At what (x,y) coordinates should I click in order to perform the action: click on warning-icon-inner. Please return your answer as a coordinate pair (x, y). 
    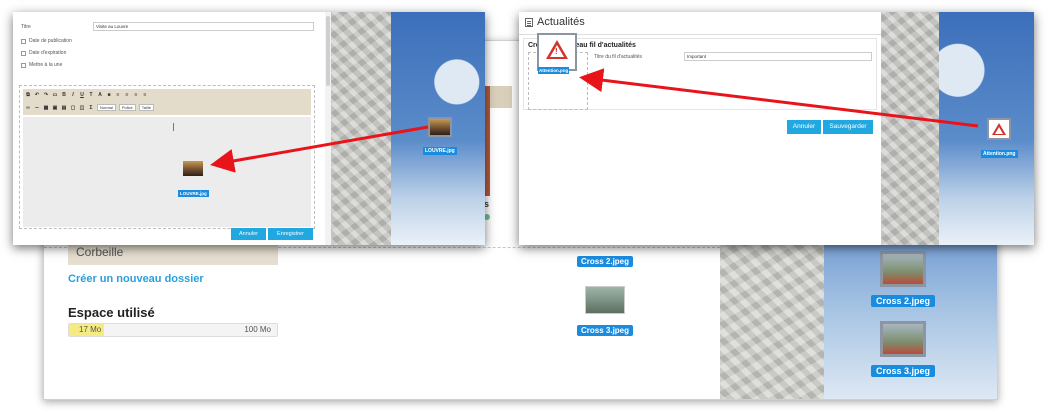
    Looking at the image, I should click on (999, 130).